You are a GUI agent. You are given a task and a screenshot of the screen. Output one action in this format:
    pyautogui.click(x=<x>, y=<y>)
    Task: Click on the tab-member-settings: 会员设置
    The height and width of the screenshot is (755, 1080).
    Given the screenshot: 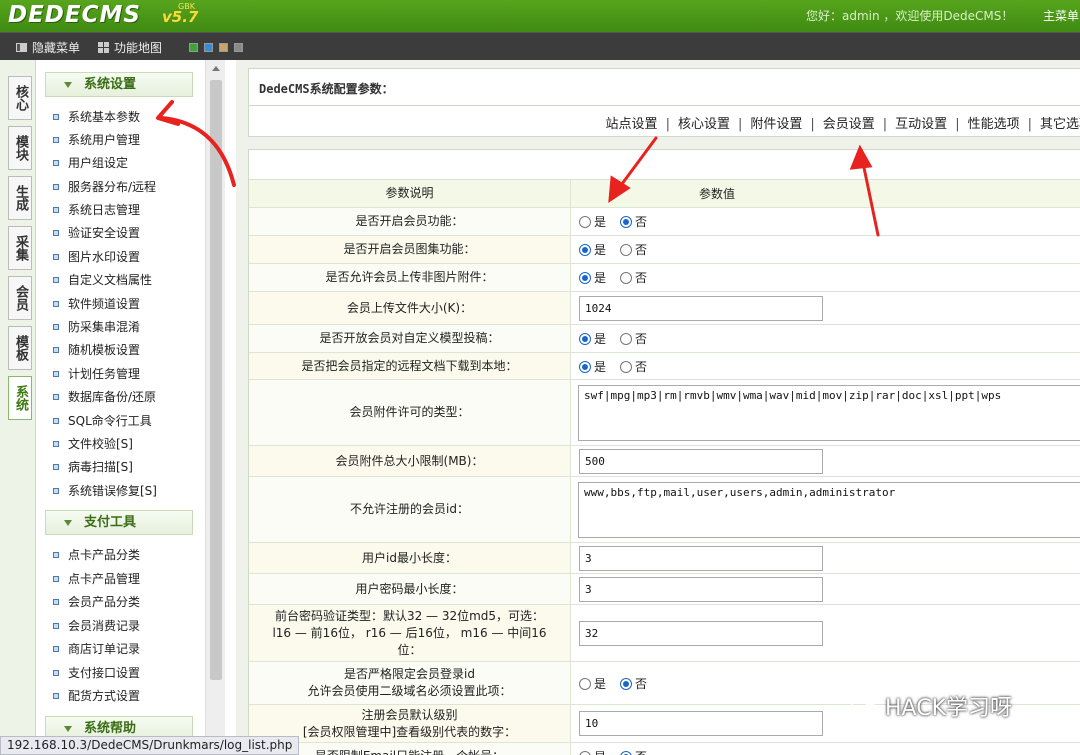 What is the action you would take?
    pyautogui.click(x=849, y=124)
    